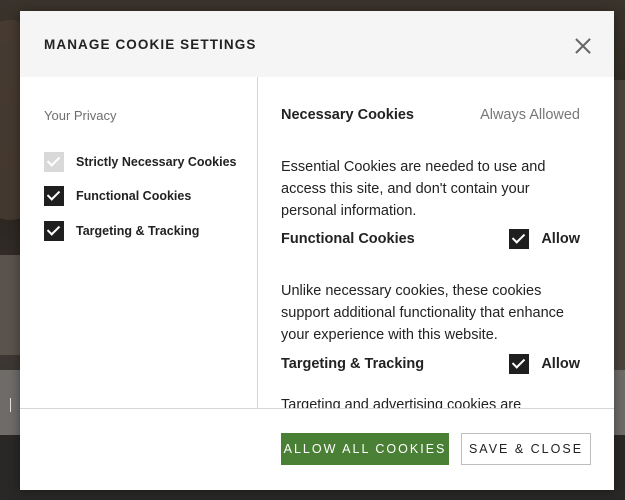  I want to click on sidebar-item-label: Targeting & Tracking, so click(138, 231).